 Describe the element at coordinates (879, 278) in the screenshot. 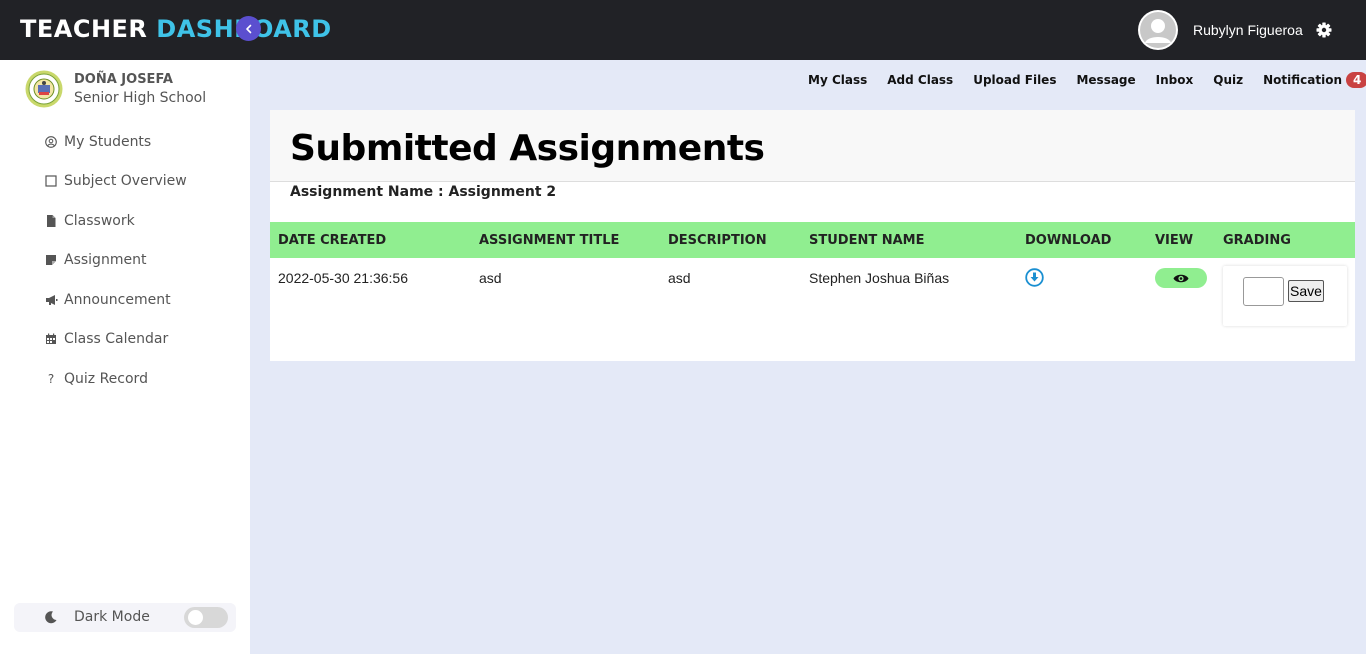

I see `cell-student-name: Stephen Joshua Biñas` at that location.